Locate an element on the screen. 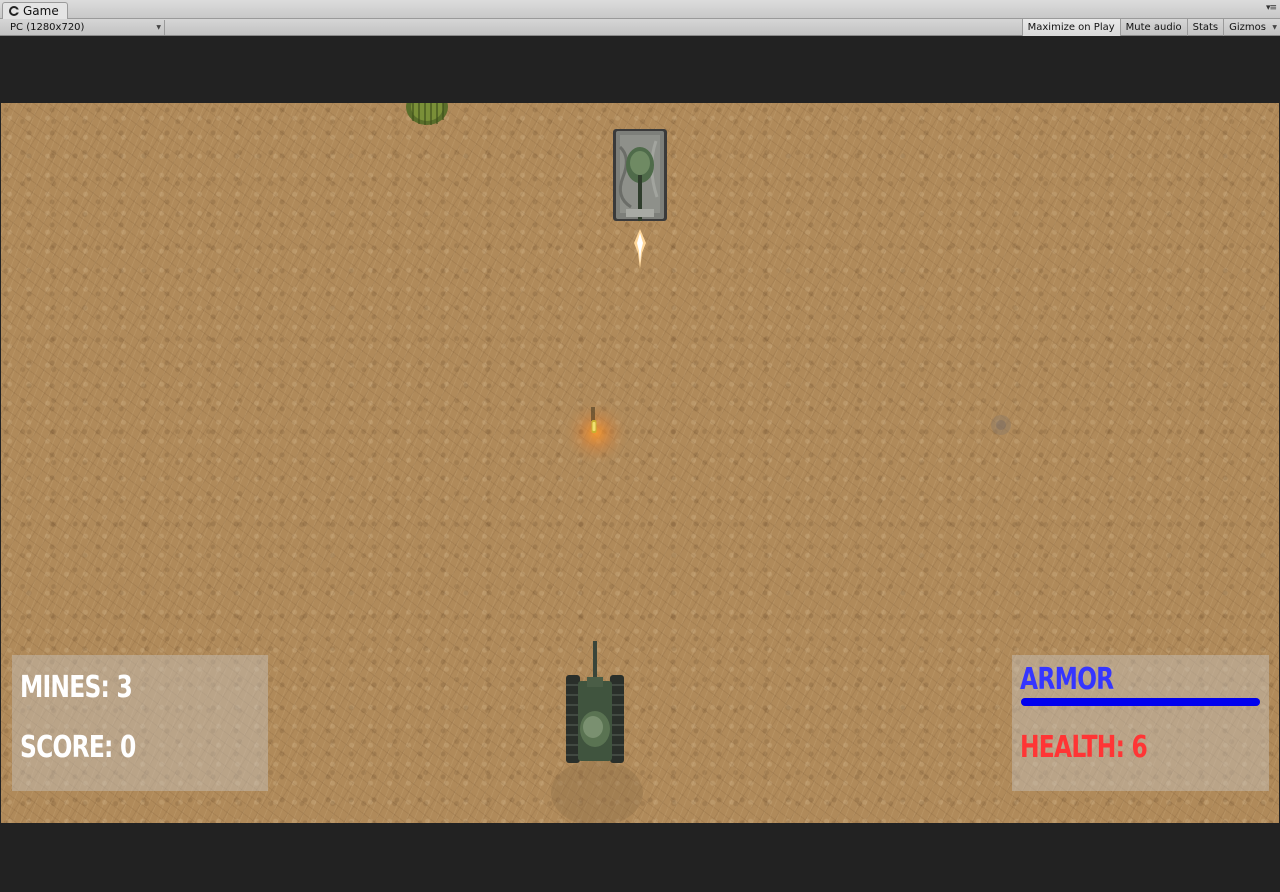  gizmos-dropdown: Gizmos ▼ is located at coordinates (1251, 27).